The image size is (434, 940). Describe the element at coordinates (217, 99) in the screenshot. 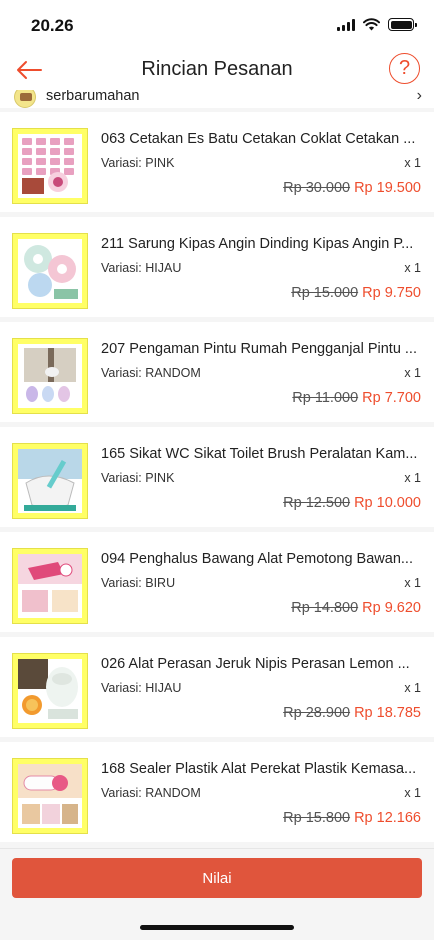

I see `shop-header: serbarumahan ›` at that location.